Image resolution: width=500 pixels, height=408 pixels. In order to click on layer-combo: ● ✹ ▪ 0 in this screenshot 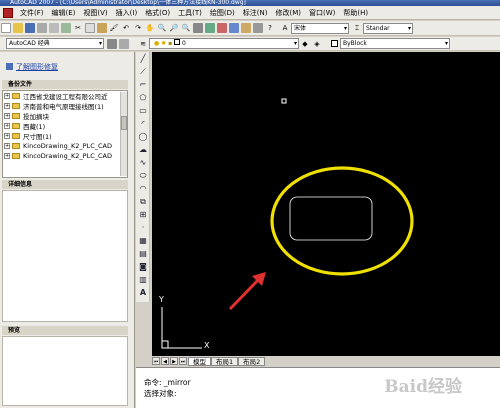, I will do `click(224, 43)`.